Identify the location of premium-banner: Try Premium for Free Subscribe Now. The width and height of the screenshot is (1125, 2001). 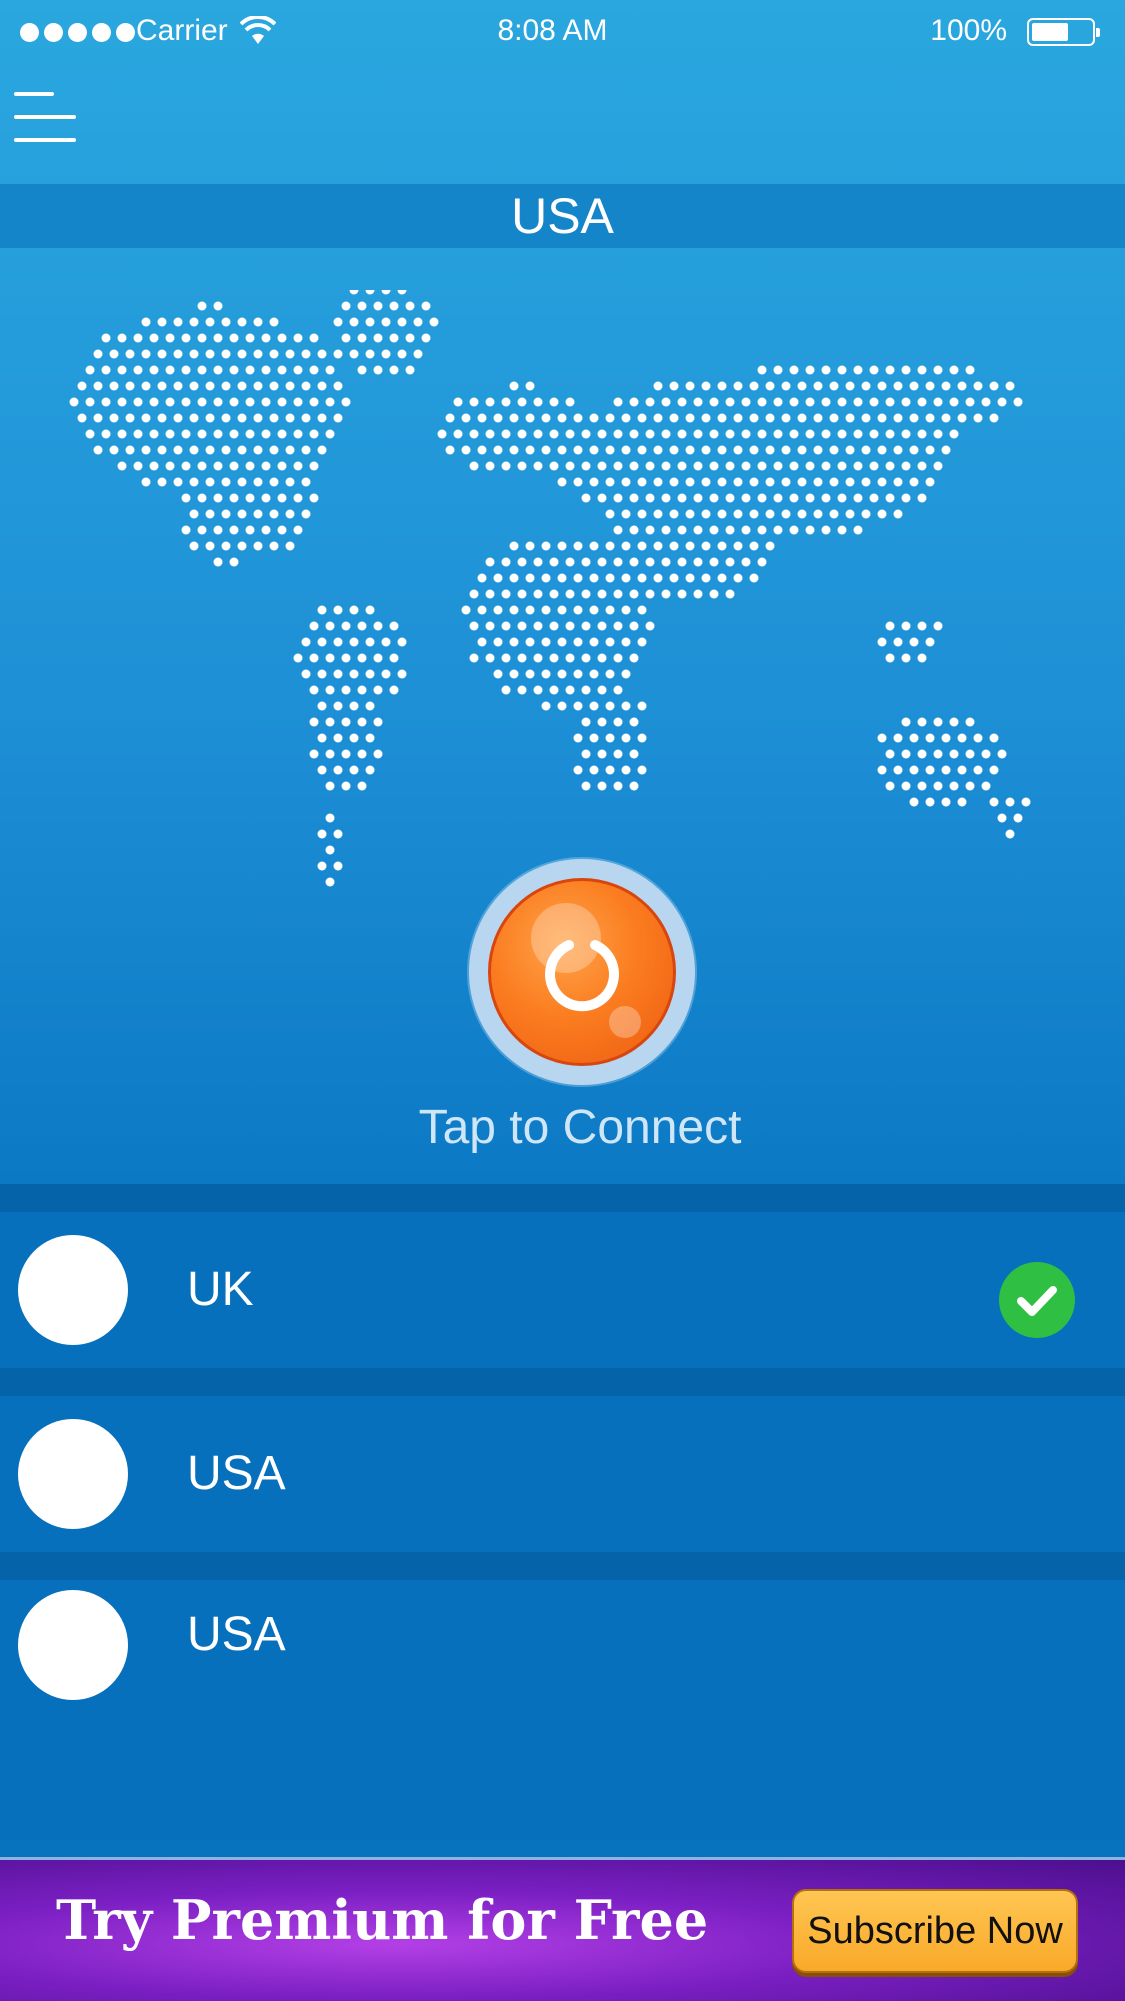
(562, 1929).